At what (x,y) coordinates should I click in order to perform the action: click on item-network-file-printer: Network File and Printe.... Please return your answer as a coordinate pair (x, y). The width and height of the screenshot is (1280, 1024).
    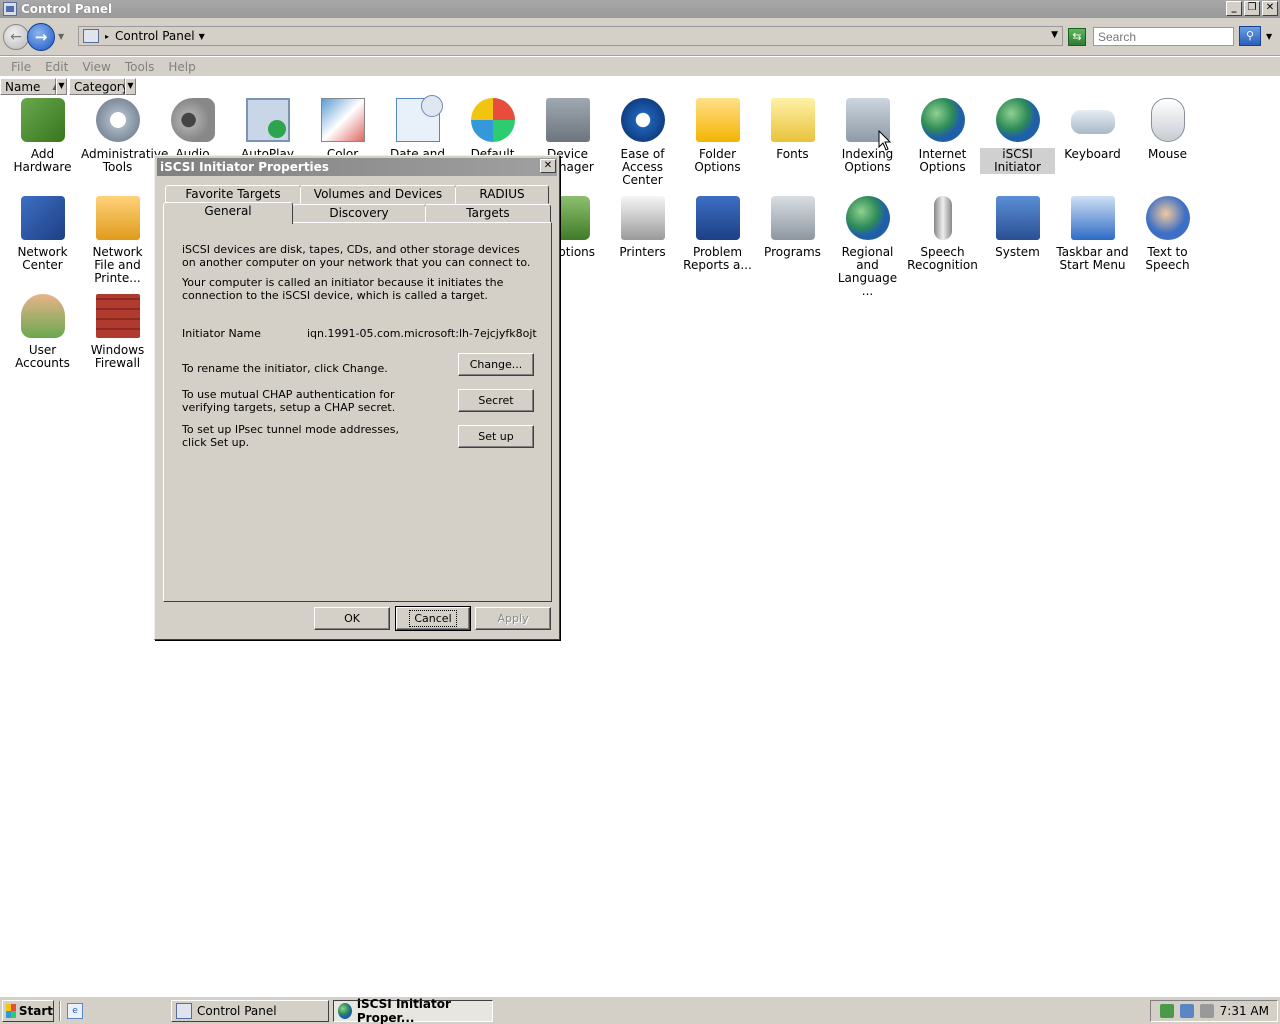
    Looking at the image, I should click on (117, 240).